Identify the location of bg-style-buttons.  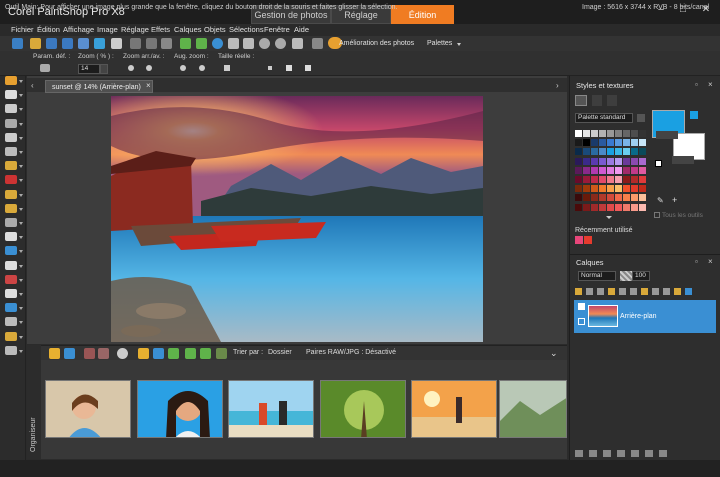
(683, 160).